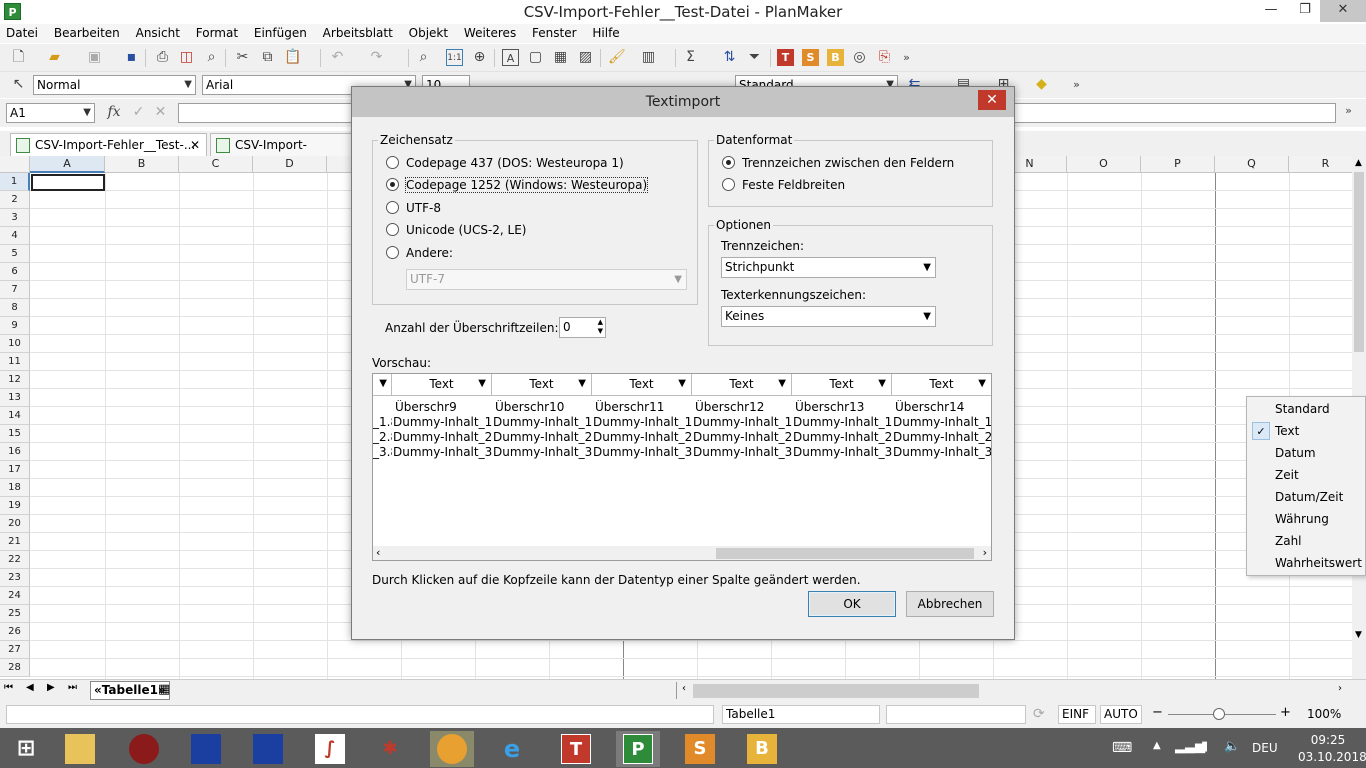  I want to click on more-format-icon: », so click(1076, 84).